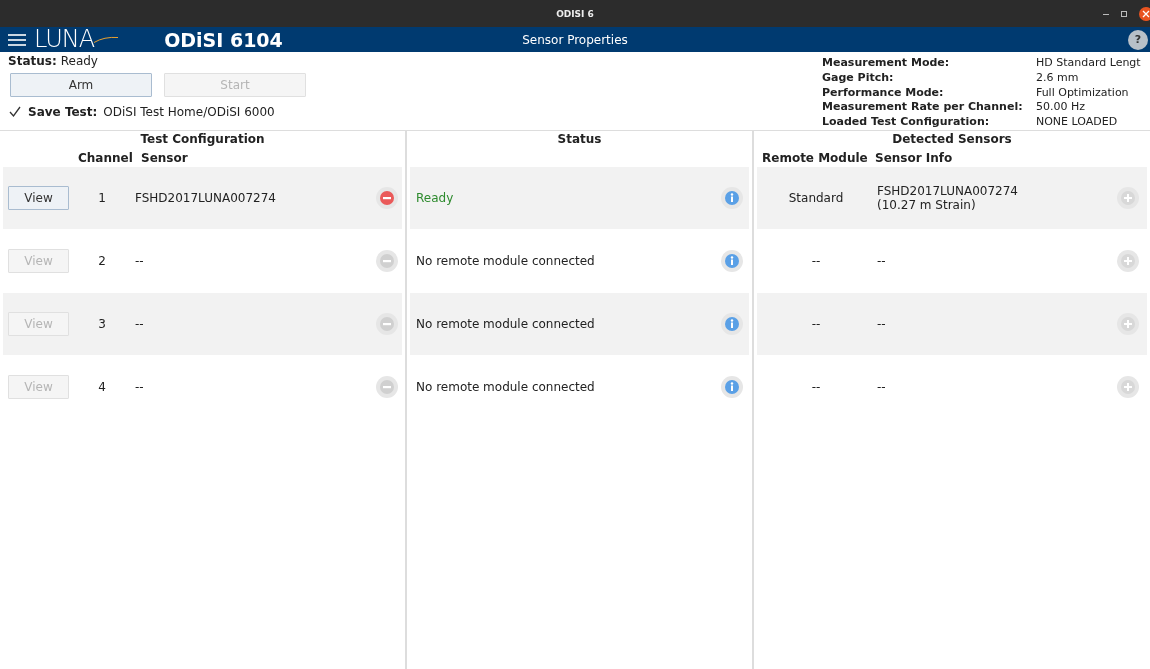  What do you see at coordinates (387, 198) in the screenshot?
I see `remove-icon` at bounding box center [387, 198].